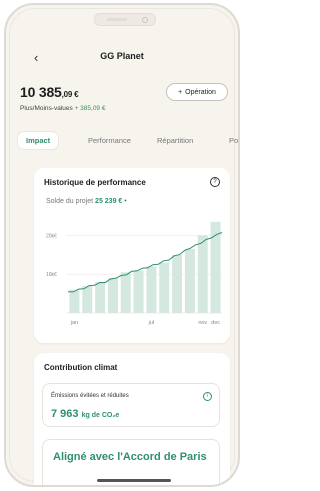  What do you see at coordinates (134, 480) in the screenshot?
I see `home-indicator` at bounding box center [134, 480].